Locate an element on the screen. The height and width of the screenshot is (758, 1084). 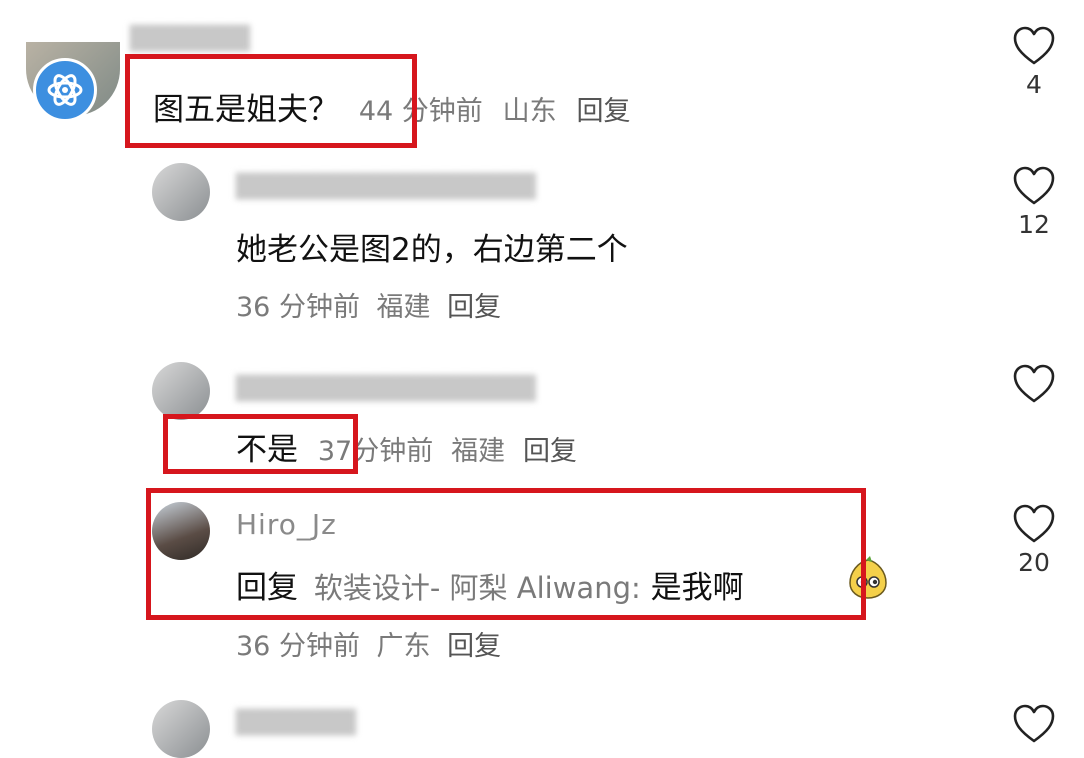
like-count: 20 is located at coordinates (1034, 562).